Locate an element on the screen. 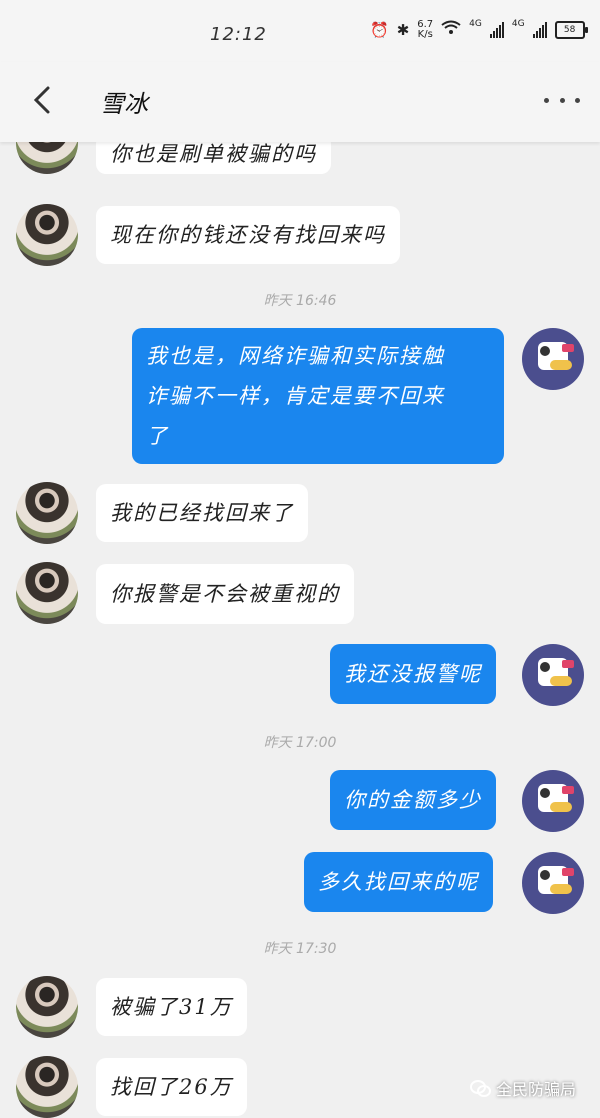 This screenshot has width=600, height=1118. watermark-text: 全民防骗局 is located at coordinates (536, 1089).